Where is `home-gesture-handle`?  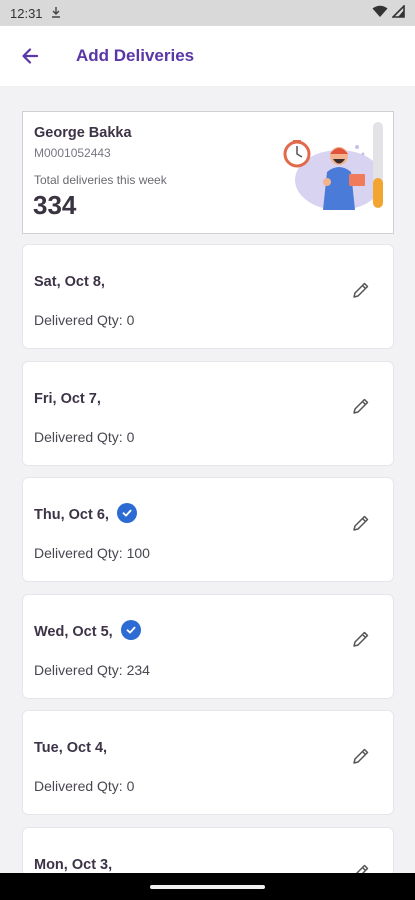 home-gesture-handle is located at coordinates (207, 887).